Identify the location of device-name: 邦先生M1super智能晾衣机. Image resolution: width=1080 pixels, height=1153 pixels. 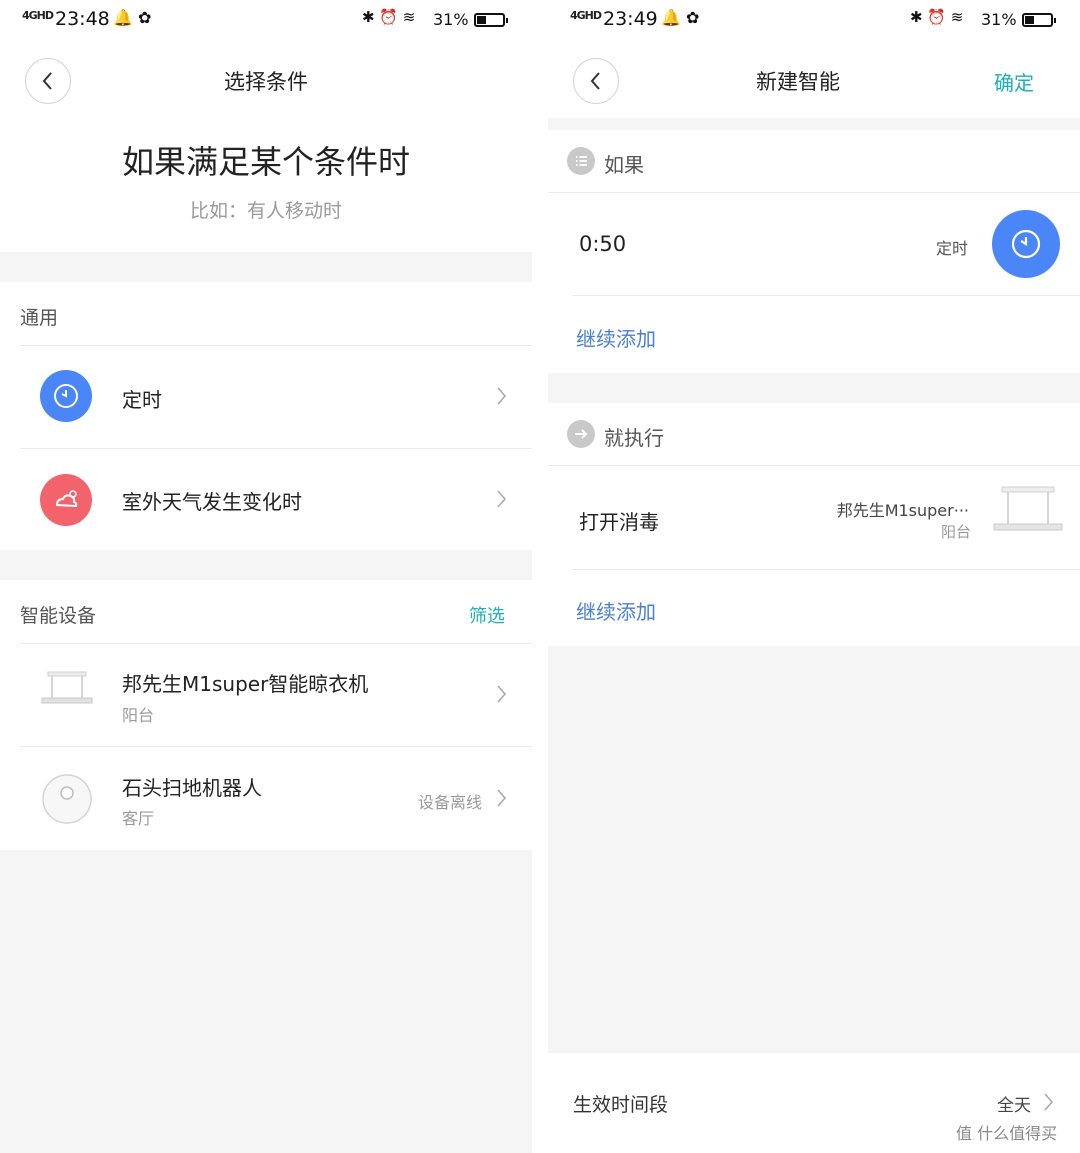
(245, 684).